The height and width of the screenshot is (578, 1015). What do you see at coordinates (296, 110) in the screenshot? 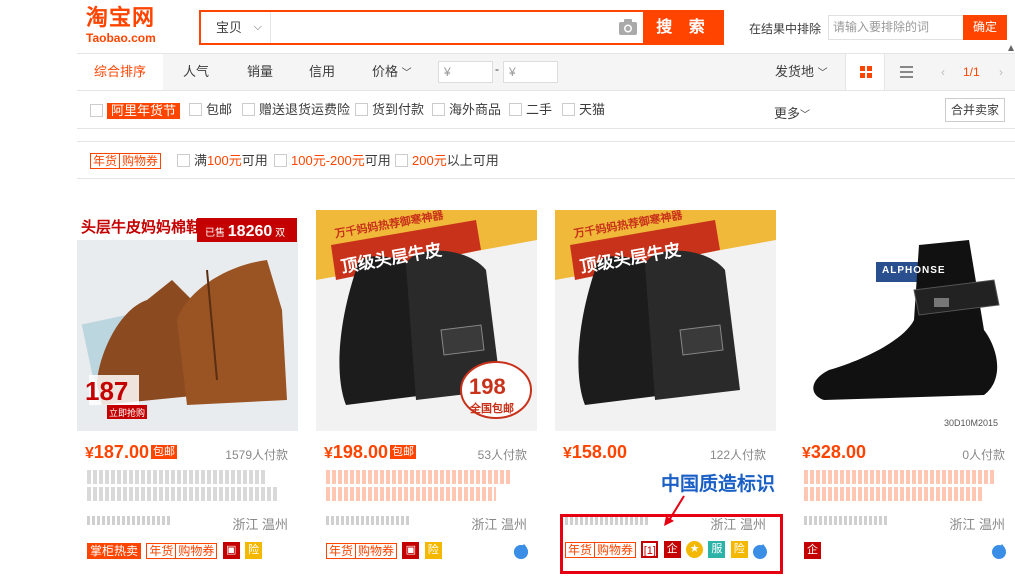
I see `filter-return-insurance: 赠送退货运费险` at bounding box center [296, 110].